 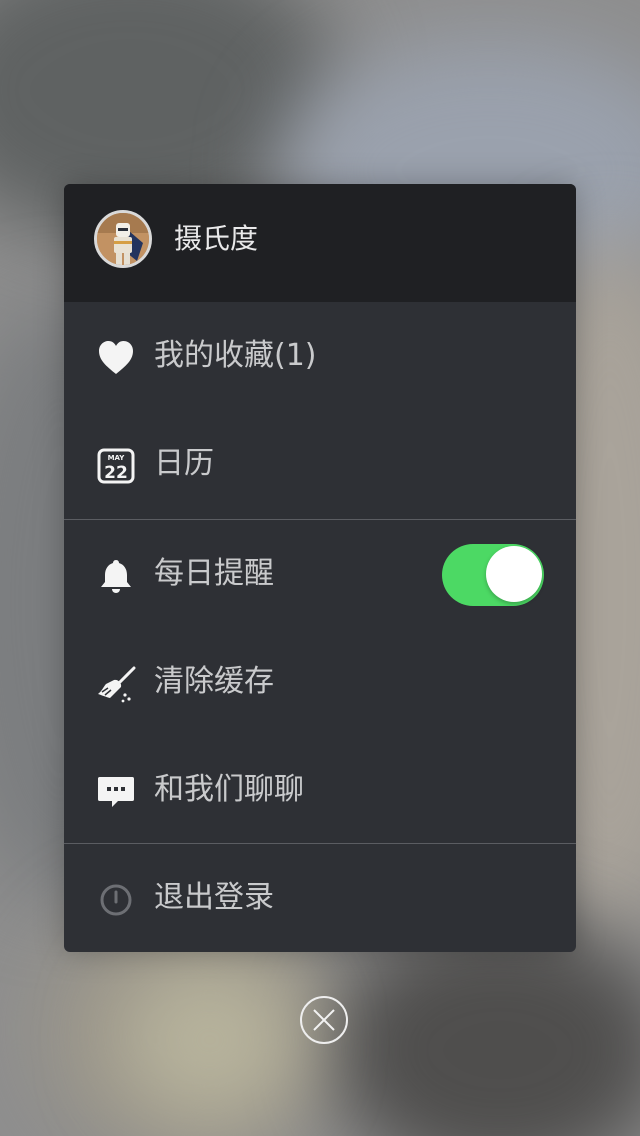 I want to click on power-icon, so click(x=116, y=900).